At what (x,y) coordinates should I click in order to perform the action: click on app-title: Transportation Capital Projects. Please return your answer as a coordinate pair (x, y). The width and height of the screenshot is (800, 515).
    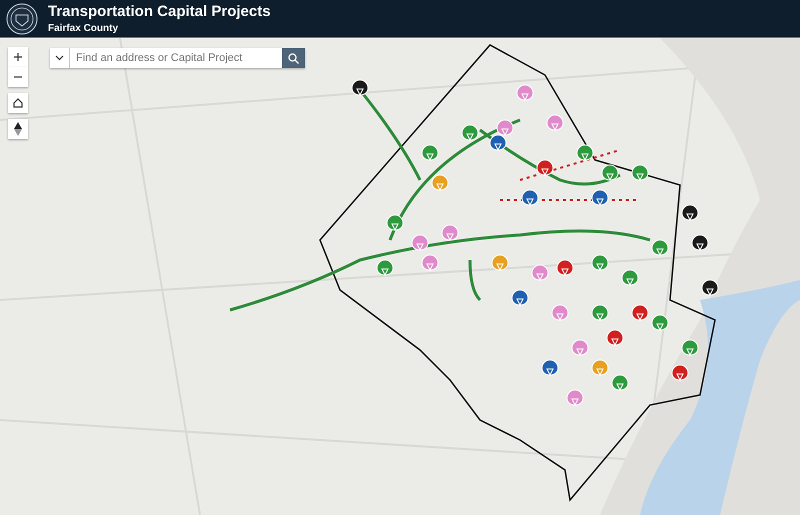
    Looking at the image, I should click on (159, 11).